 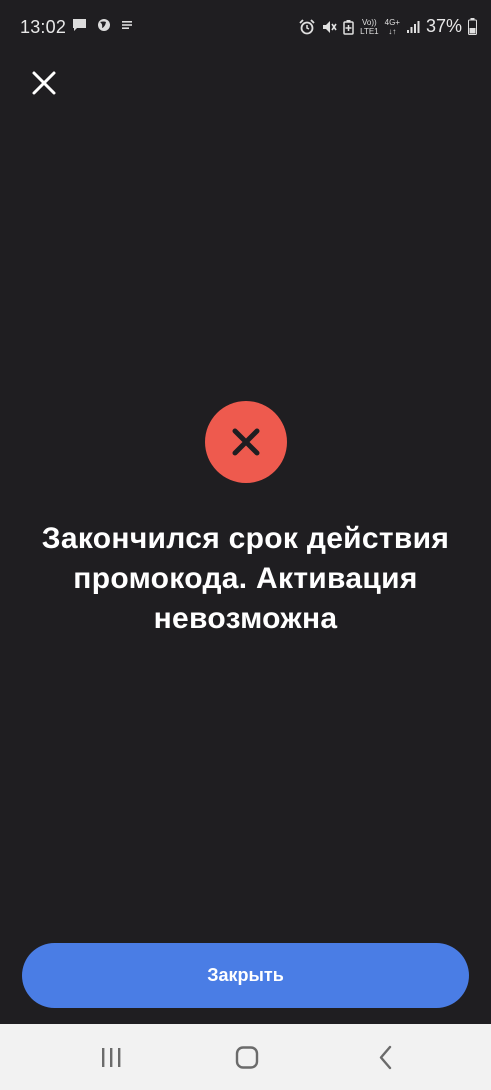 I want to click on network-type-indicator: 4G+ ↓↑, so click(x=392, y=27).